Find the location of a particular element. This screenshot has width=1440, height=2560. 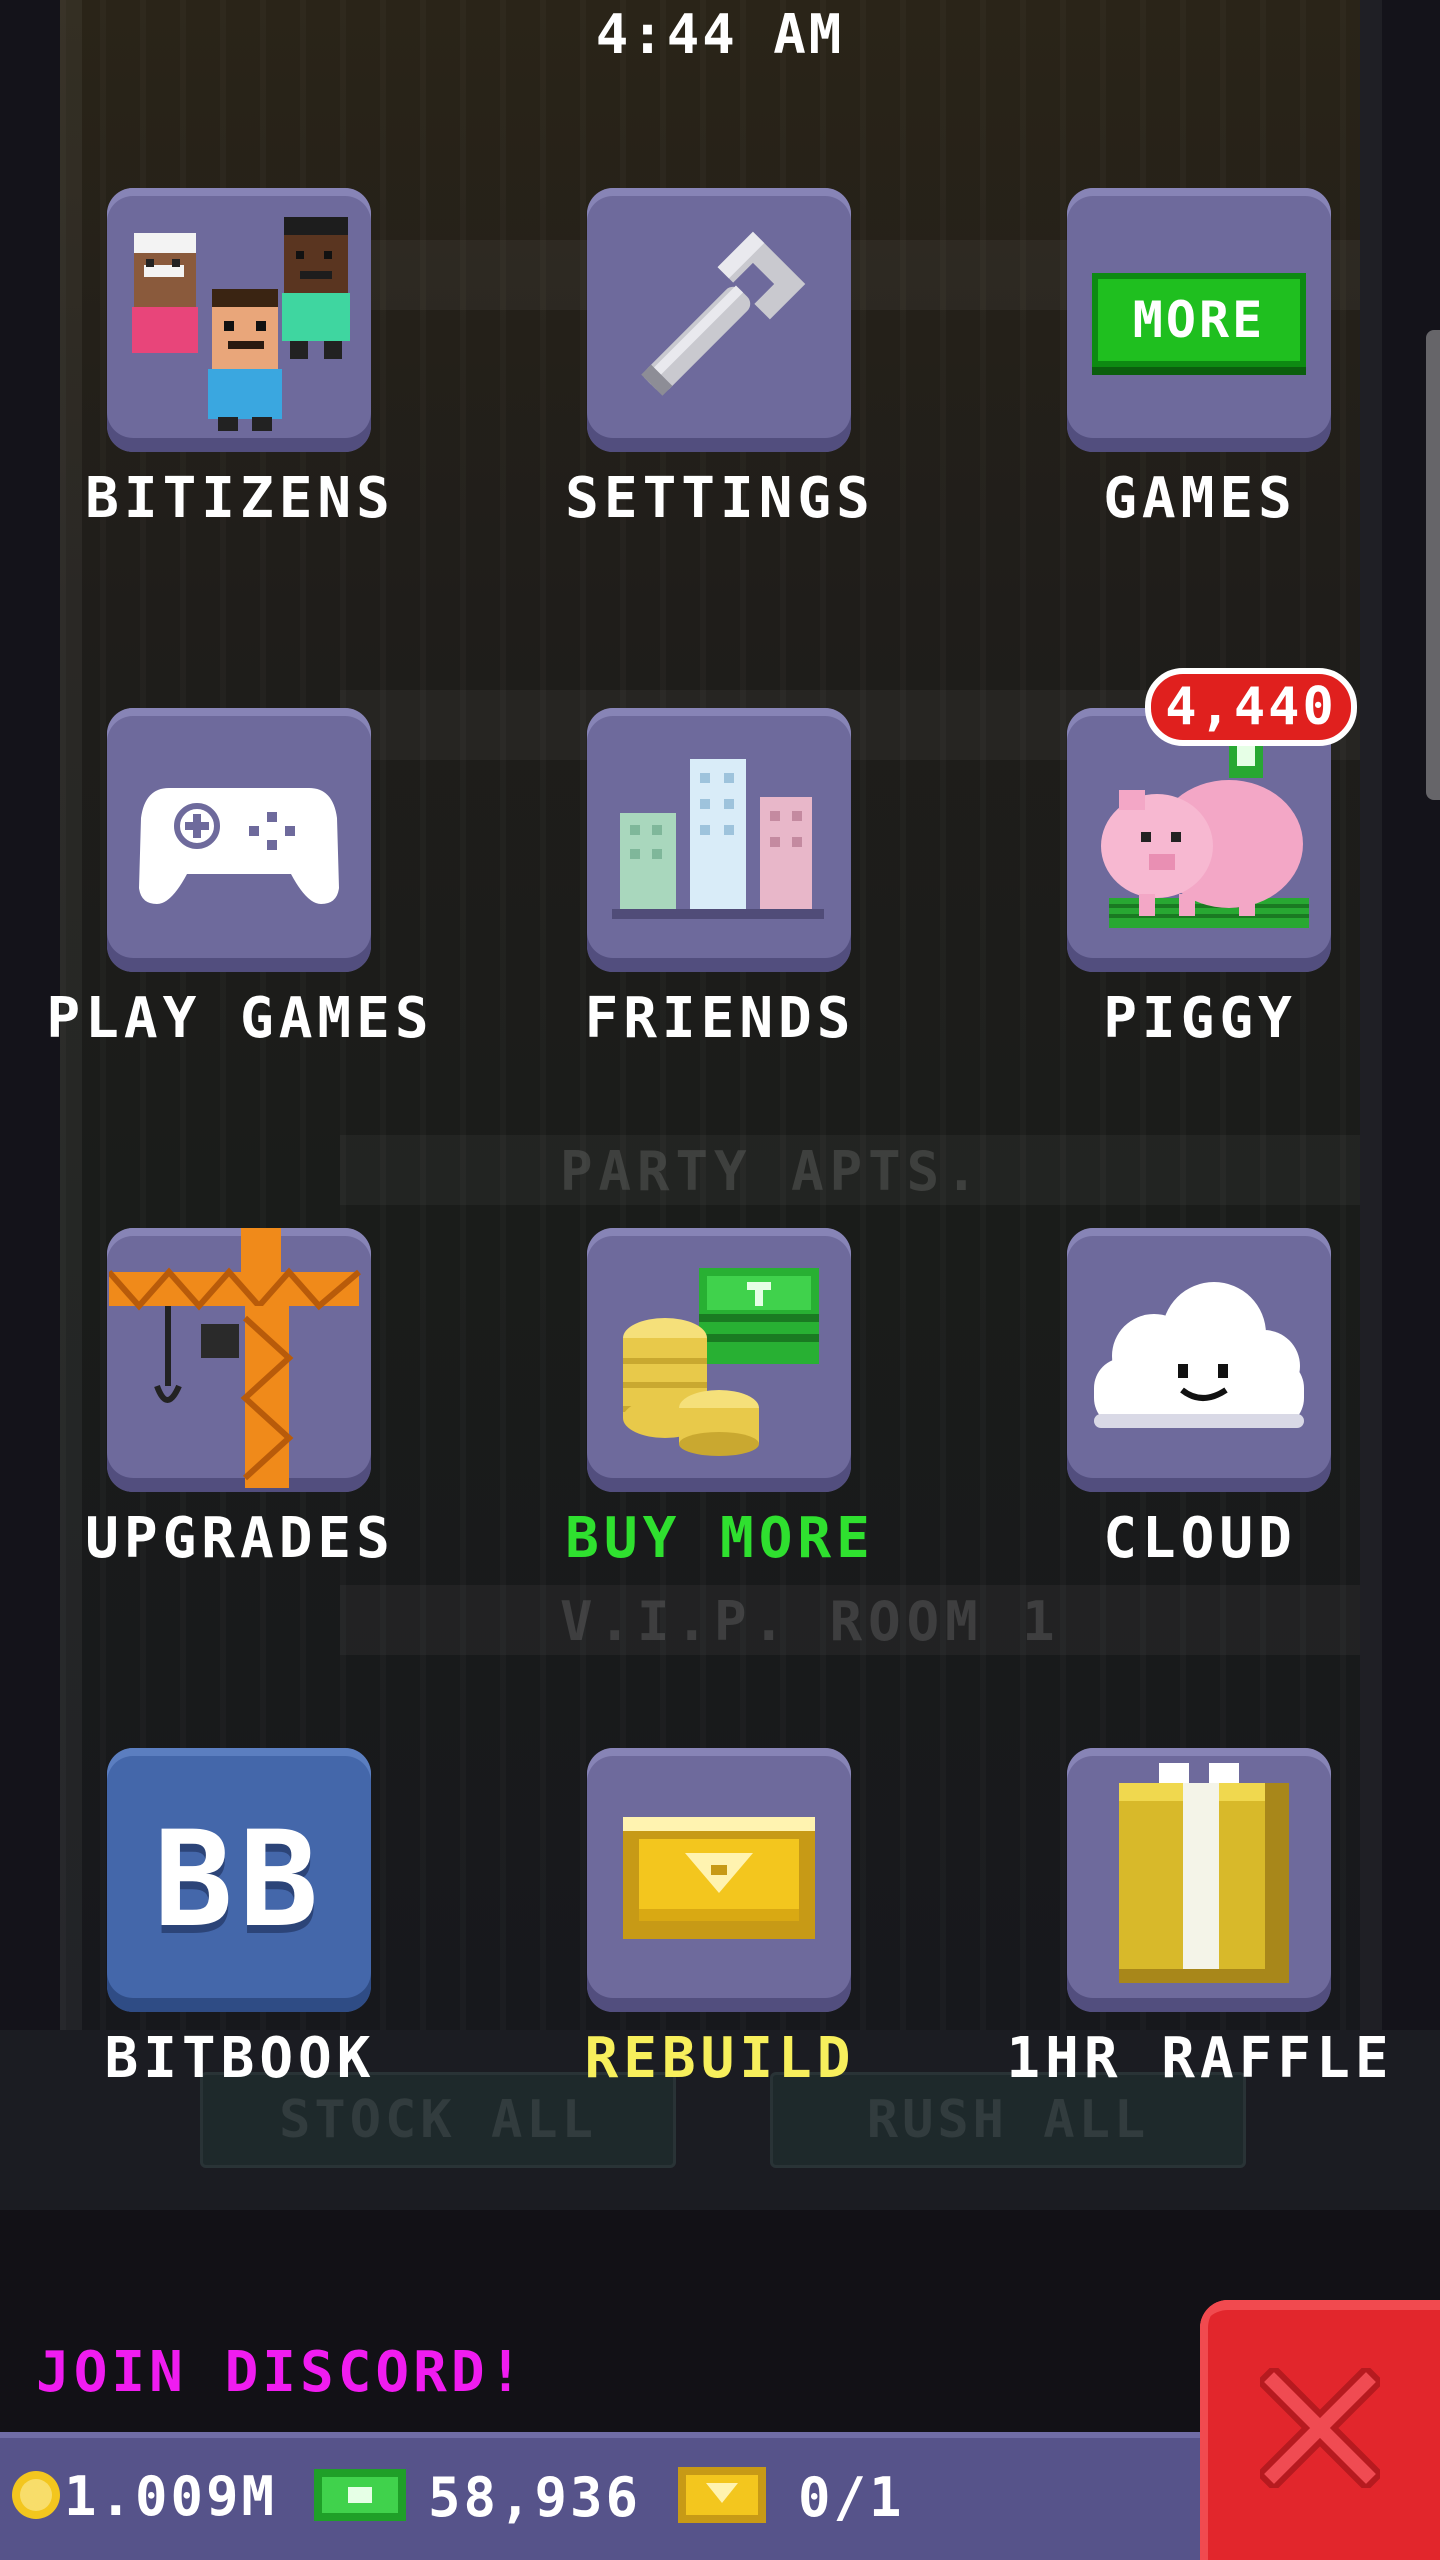

floor-label: PARTY APTS. is located at coordinates (772, 1171).